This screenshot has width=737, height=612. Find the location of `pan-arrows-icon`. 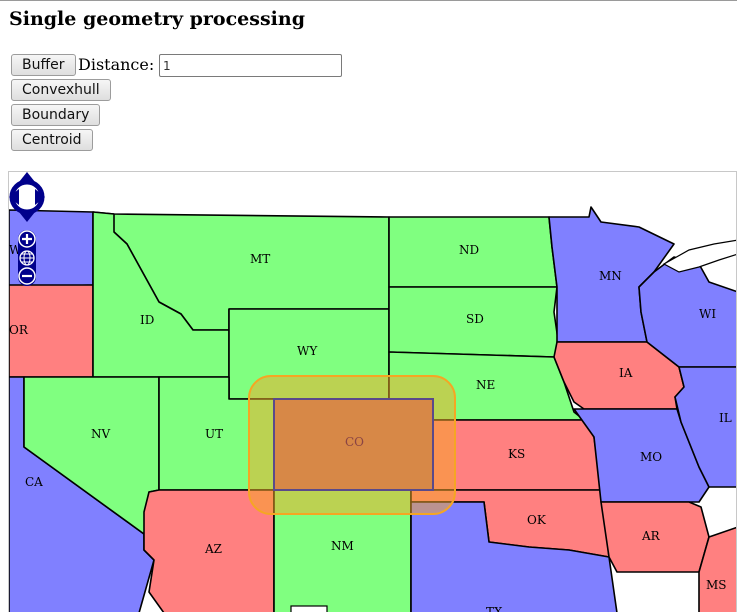

pan-arrows-icon is located at coordinates (27, 197).